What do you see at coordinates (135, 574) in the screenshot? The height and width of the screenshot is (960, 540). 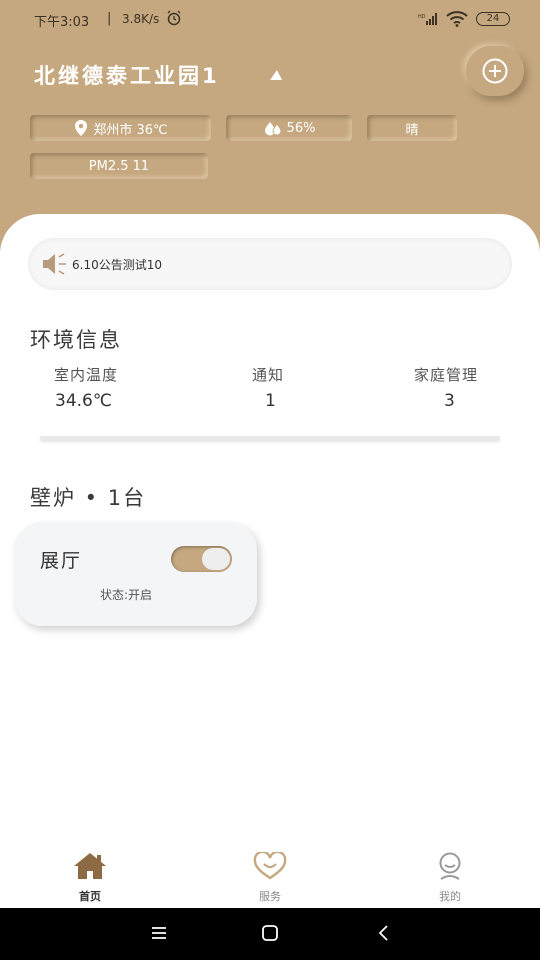 I see `device-card: 展厅 状态:开启` at bounding box center [135, 574].